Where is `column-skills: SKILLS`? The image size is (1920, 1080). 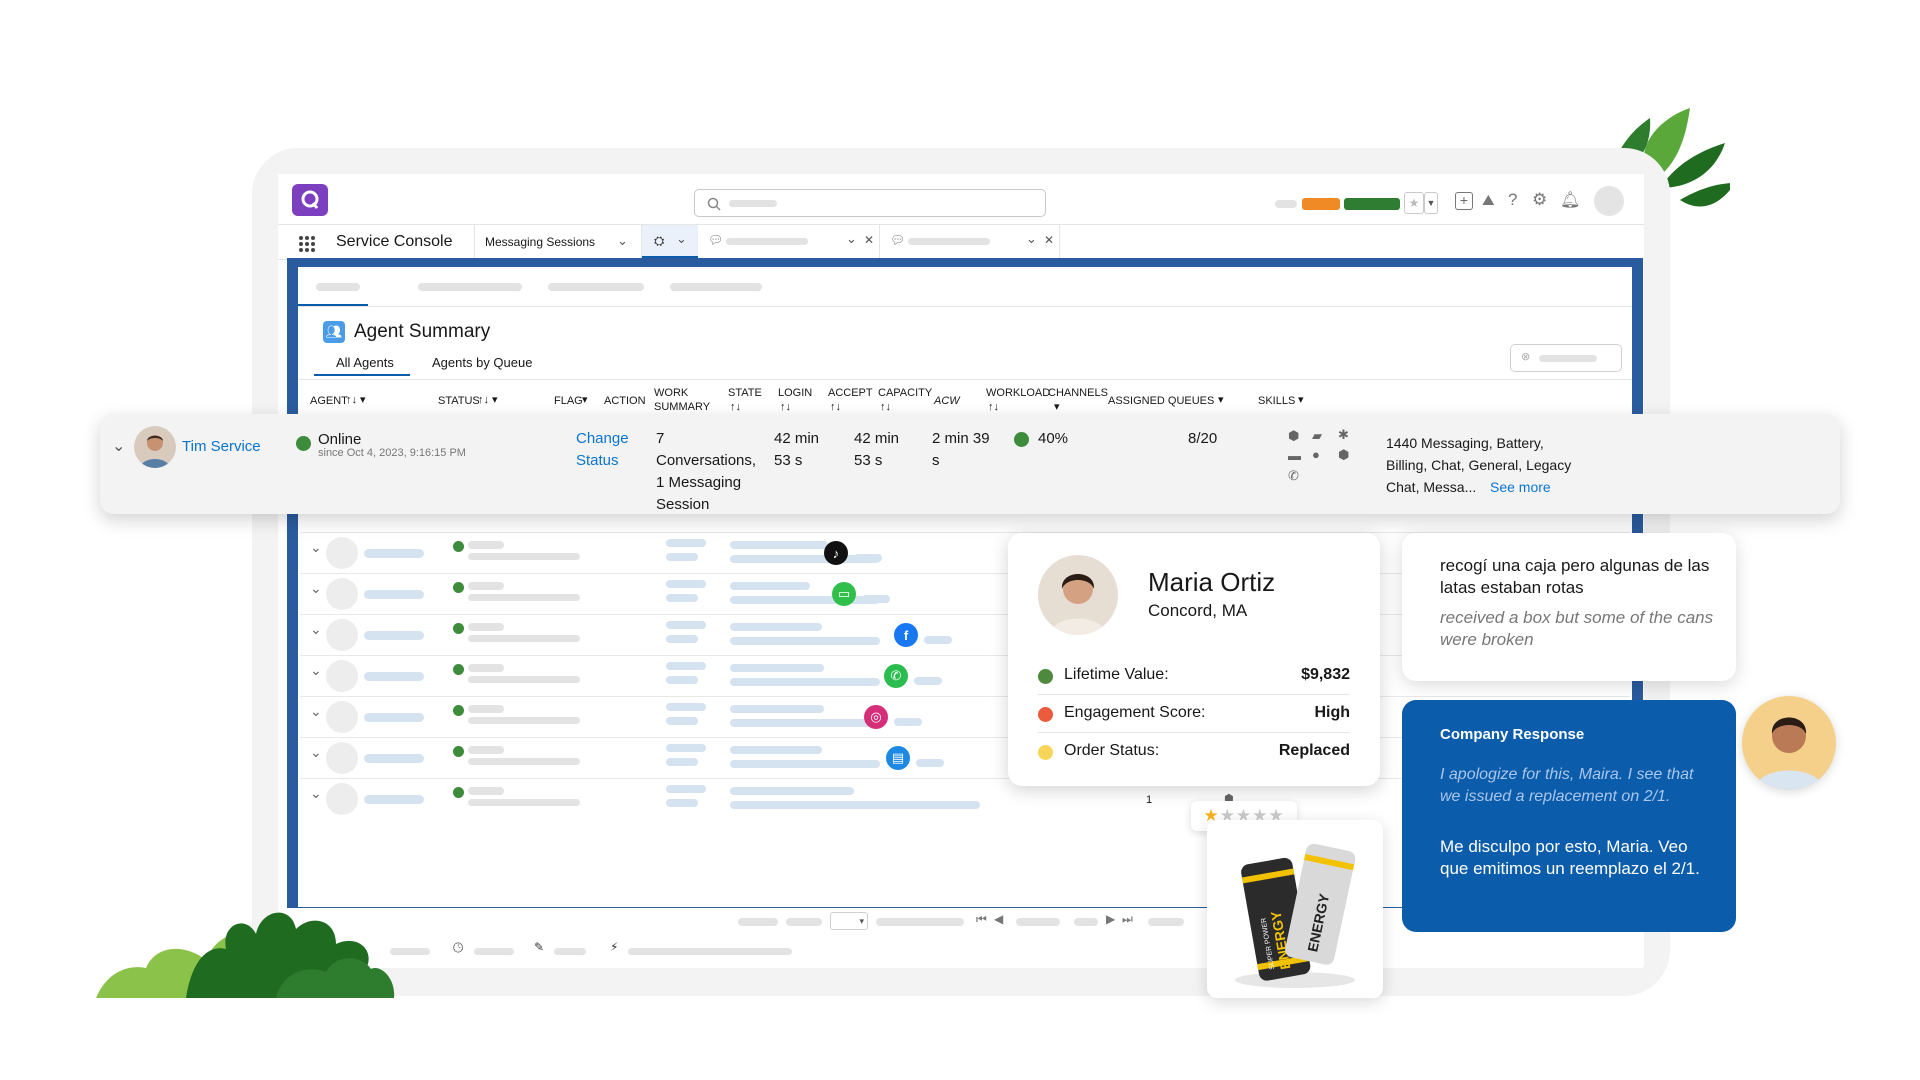 column-skills: SKILLS is located at coordinates (1276, 401).